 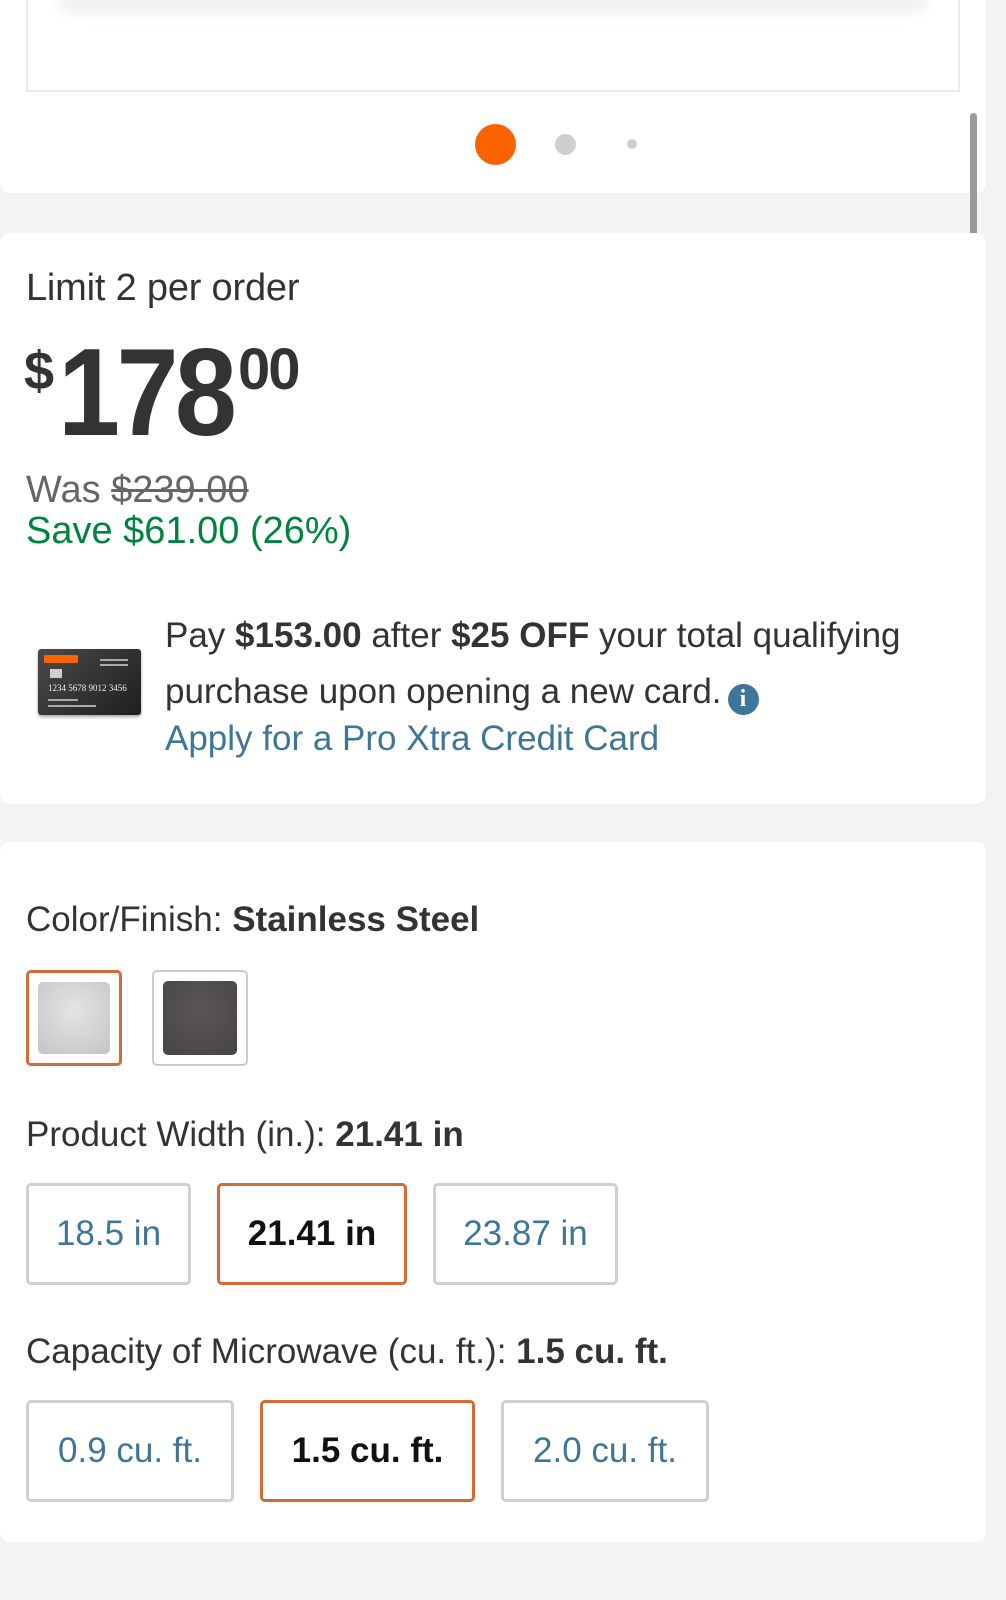 I want to click on pro-xtra-logo, so click(x=61, y=659).